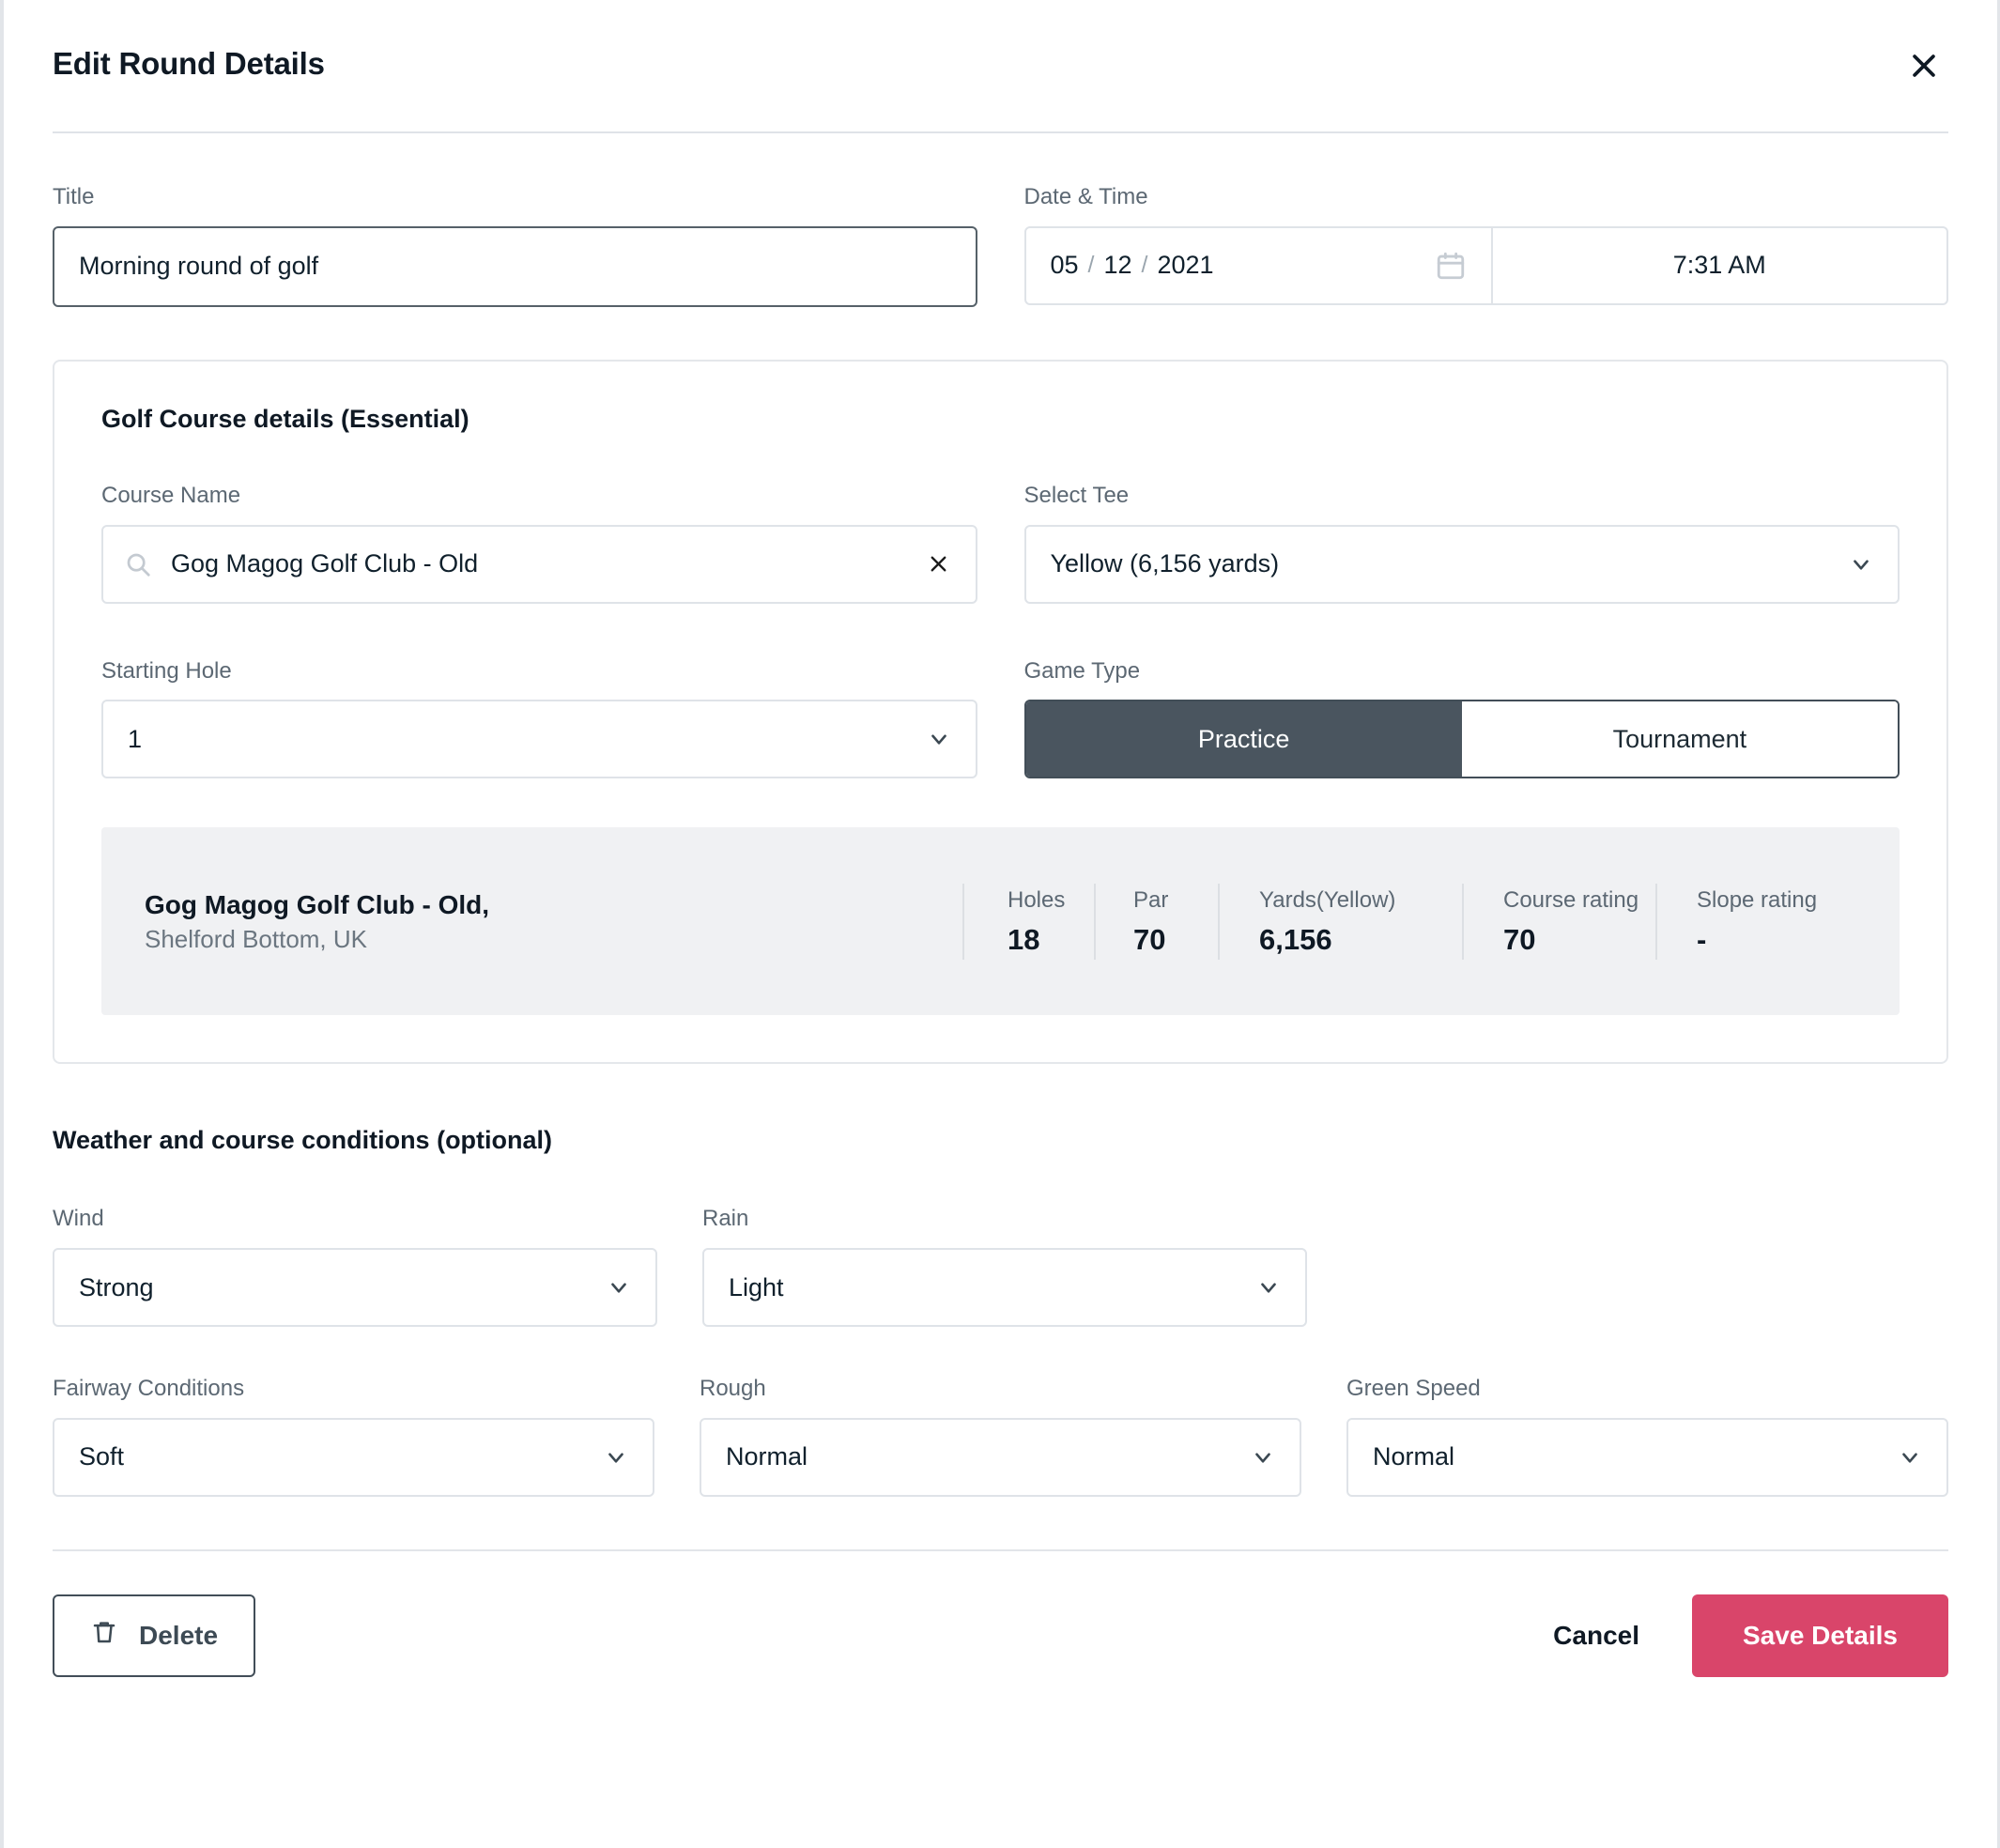  I want to click on stat-holes-value: 18, so click(1024, 939).